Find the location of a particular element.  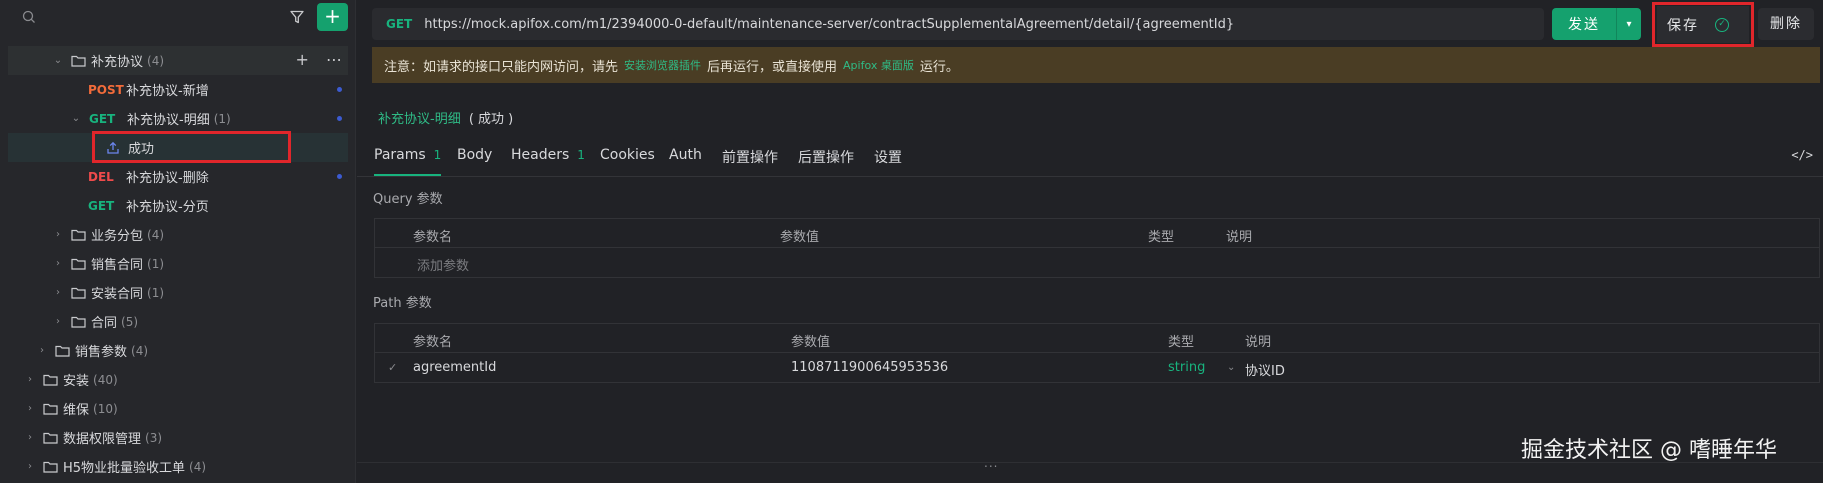

search-icon is located at coordinates (29, 17).